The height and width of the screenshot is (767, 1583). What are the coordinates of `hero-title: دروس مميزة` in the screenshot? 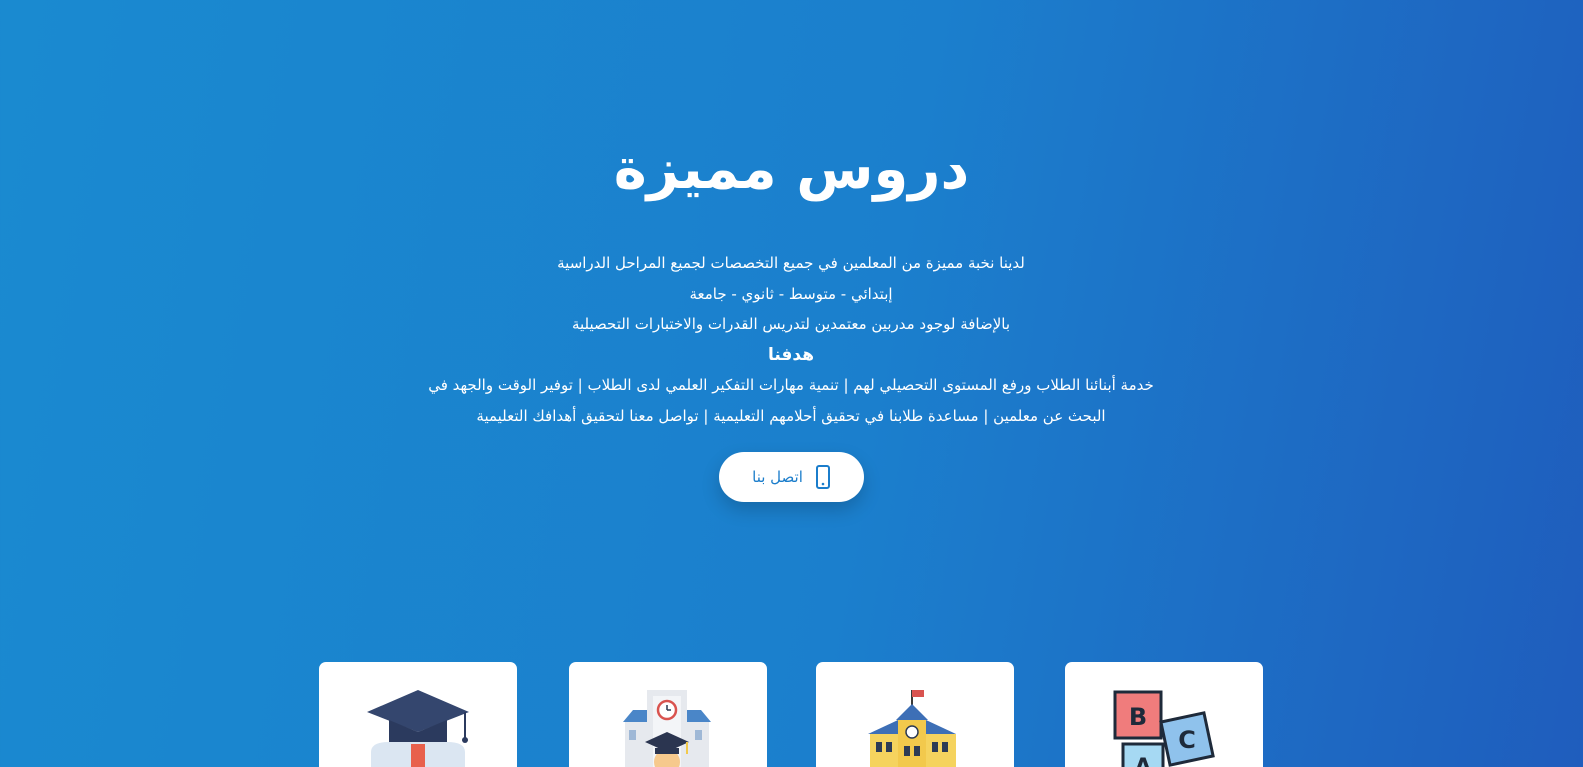 It's located at (791, 169).